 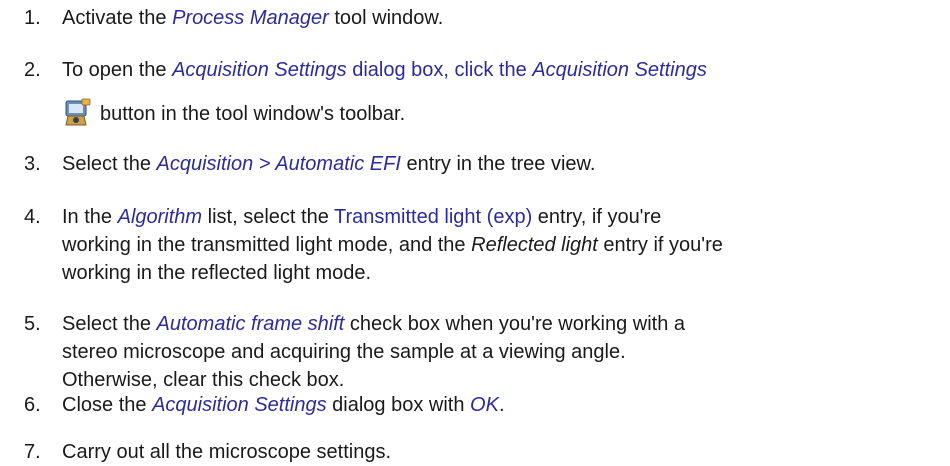 I want to click on text: To open the, so click(x=117, y=70).